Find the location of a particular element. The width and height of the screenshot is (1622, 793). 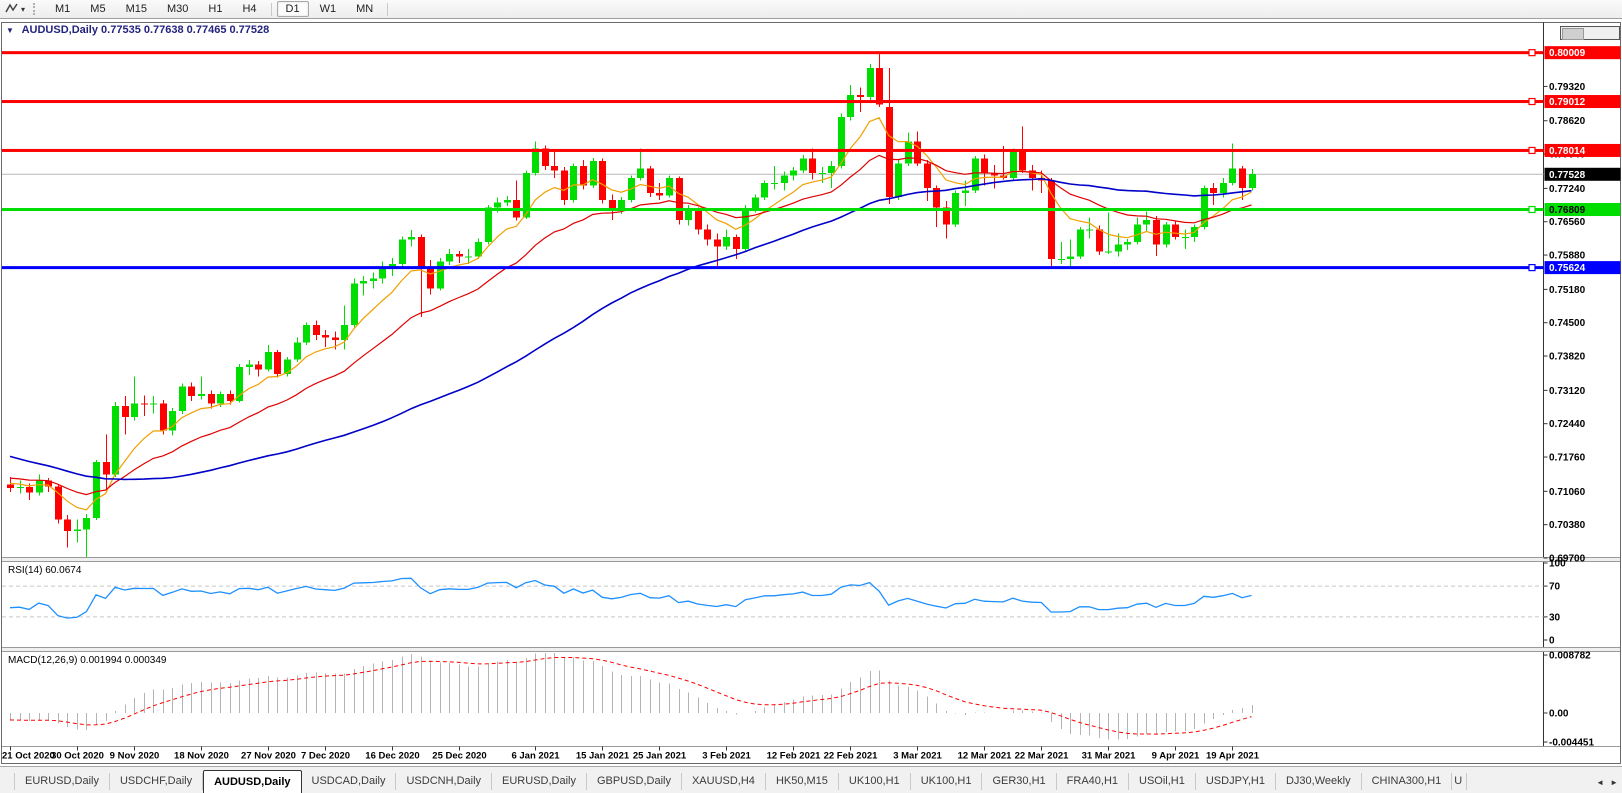

toolbar-dropdown-arrow-icon: ▾ is located at coordinates (23, 9).